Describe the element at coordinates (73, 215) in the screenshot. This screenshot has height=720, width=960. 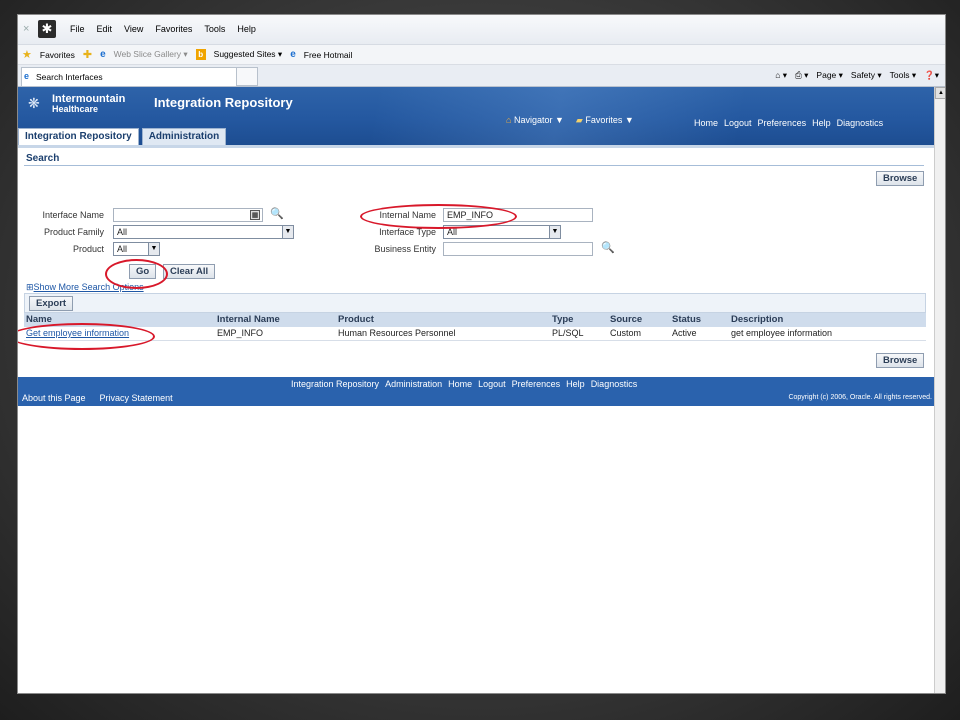
I see `interface-name-label: Interface Name` at that location.